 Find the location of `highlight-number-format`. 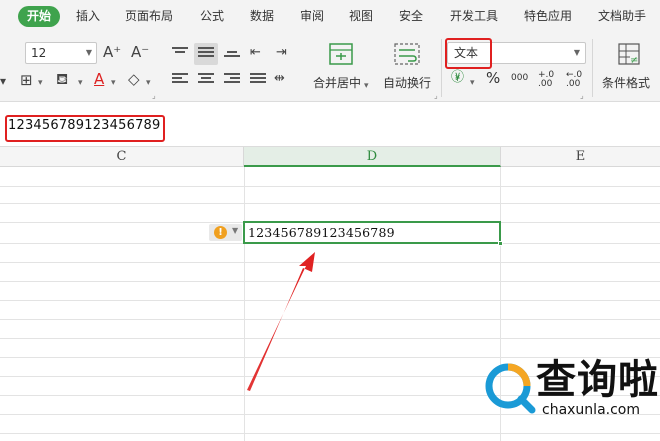

highlight-number-format is located at coordinates (468, 53).